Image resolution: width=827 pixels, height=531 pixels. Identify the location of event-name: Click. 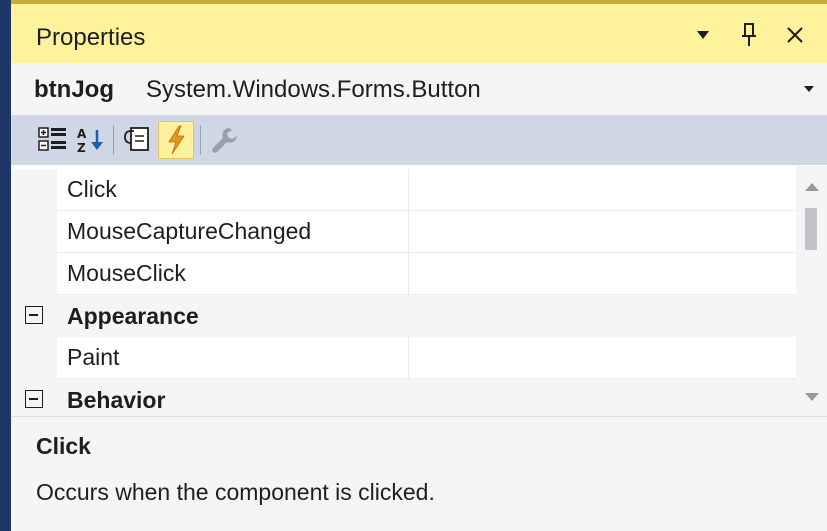
(237, 190).